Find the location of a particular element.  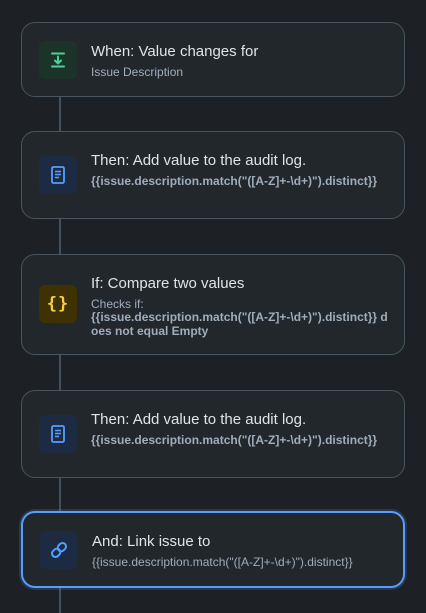

curly-braces-icon: {} is located at coordinates (58, 304).